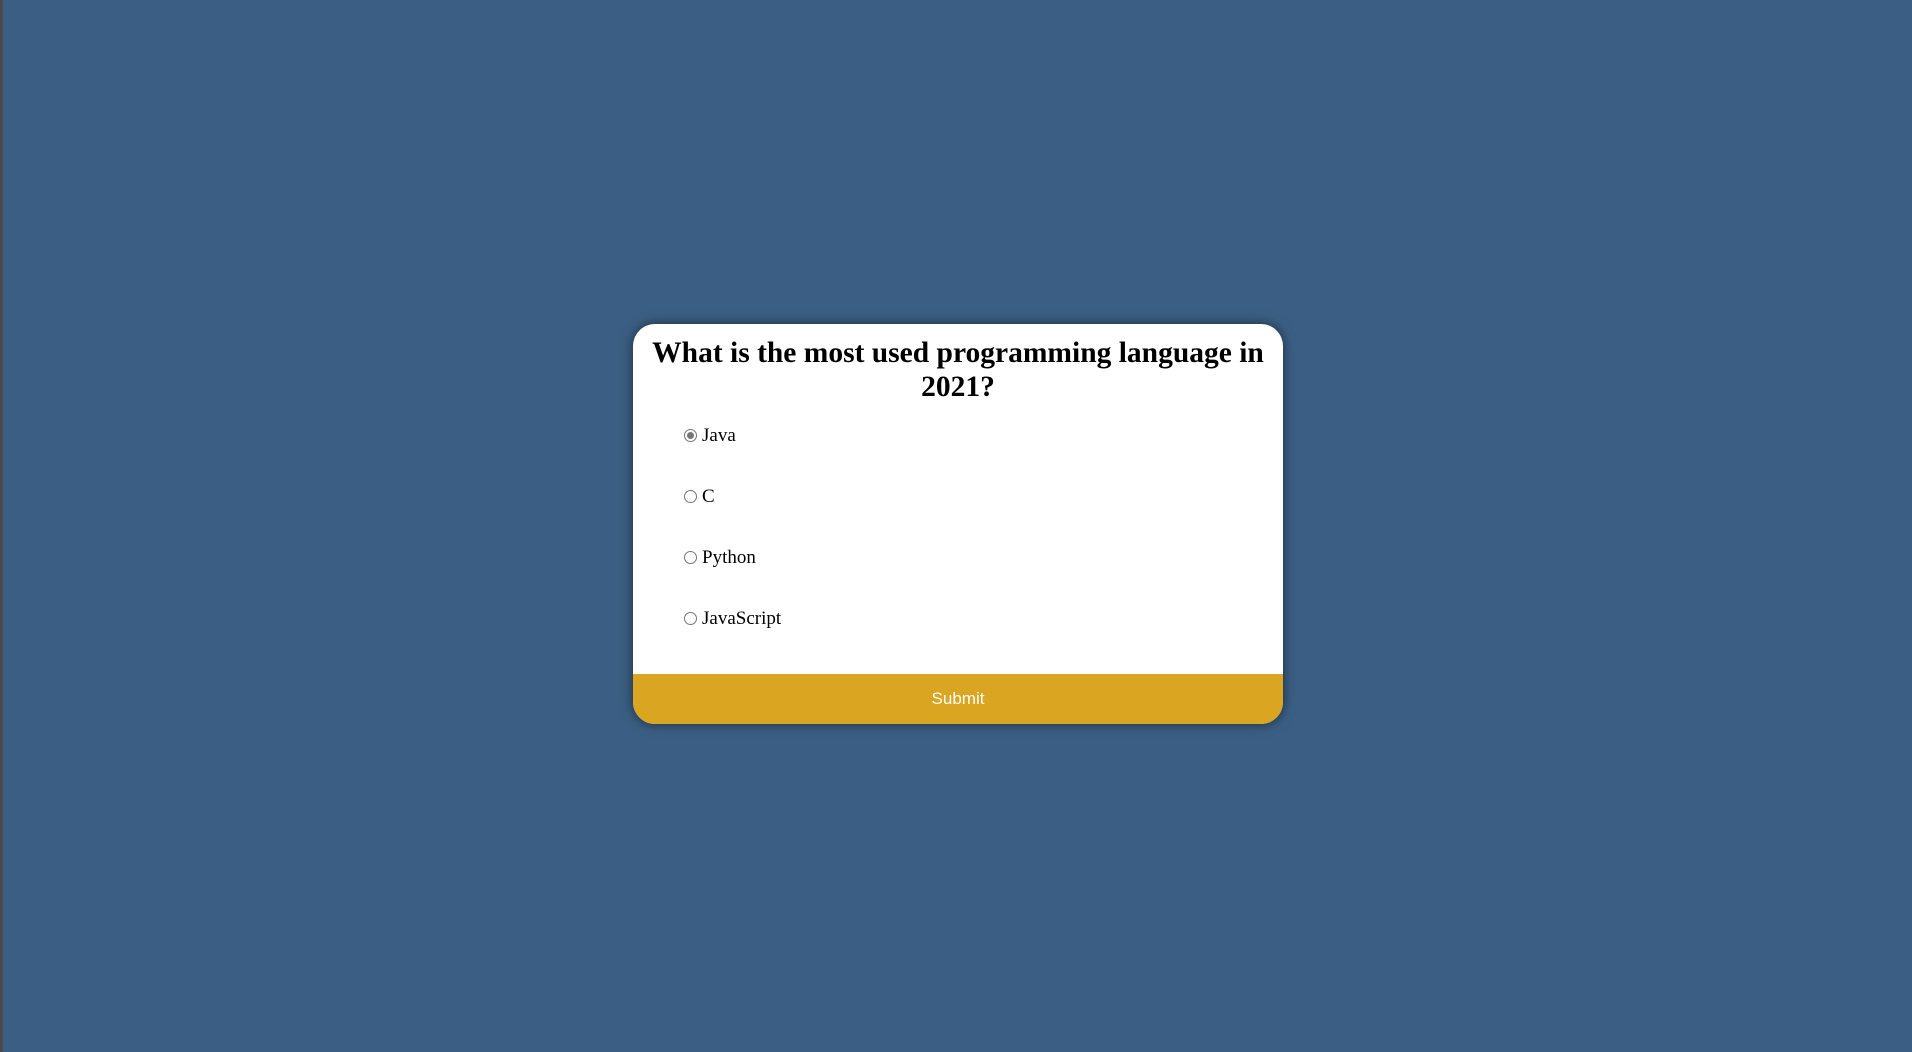  I want to click on answer-list: Java C Python JavaScript, so click(731, 548).